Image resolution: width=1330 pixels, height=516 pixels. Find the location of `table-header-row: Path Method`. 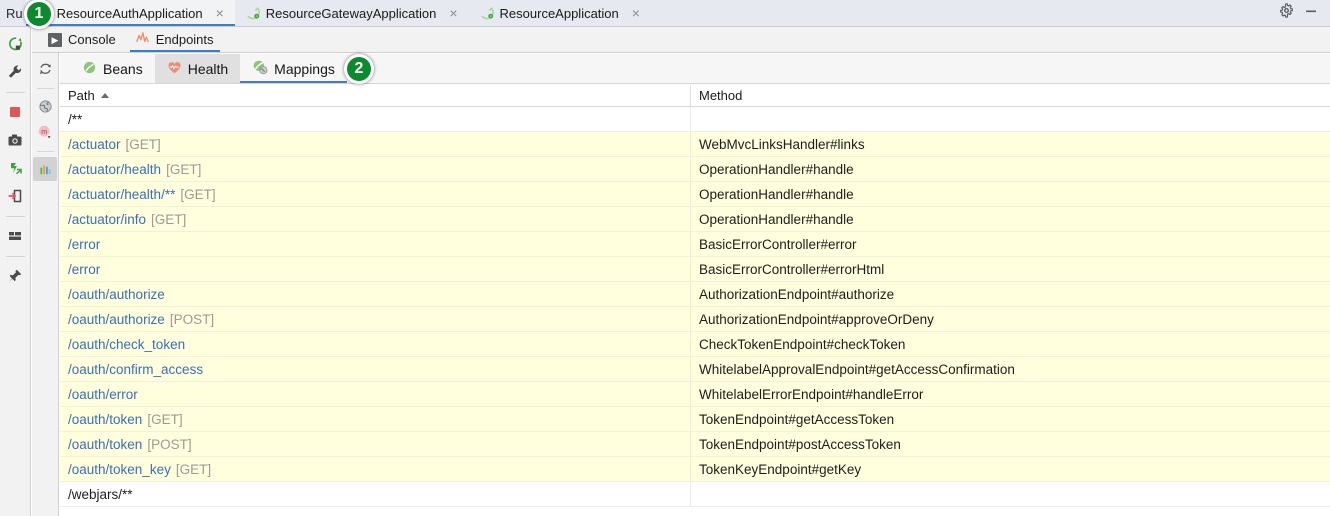

table-header-row: Path Method is located at coordinates (695, 96).